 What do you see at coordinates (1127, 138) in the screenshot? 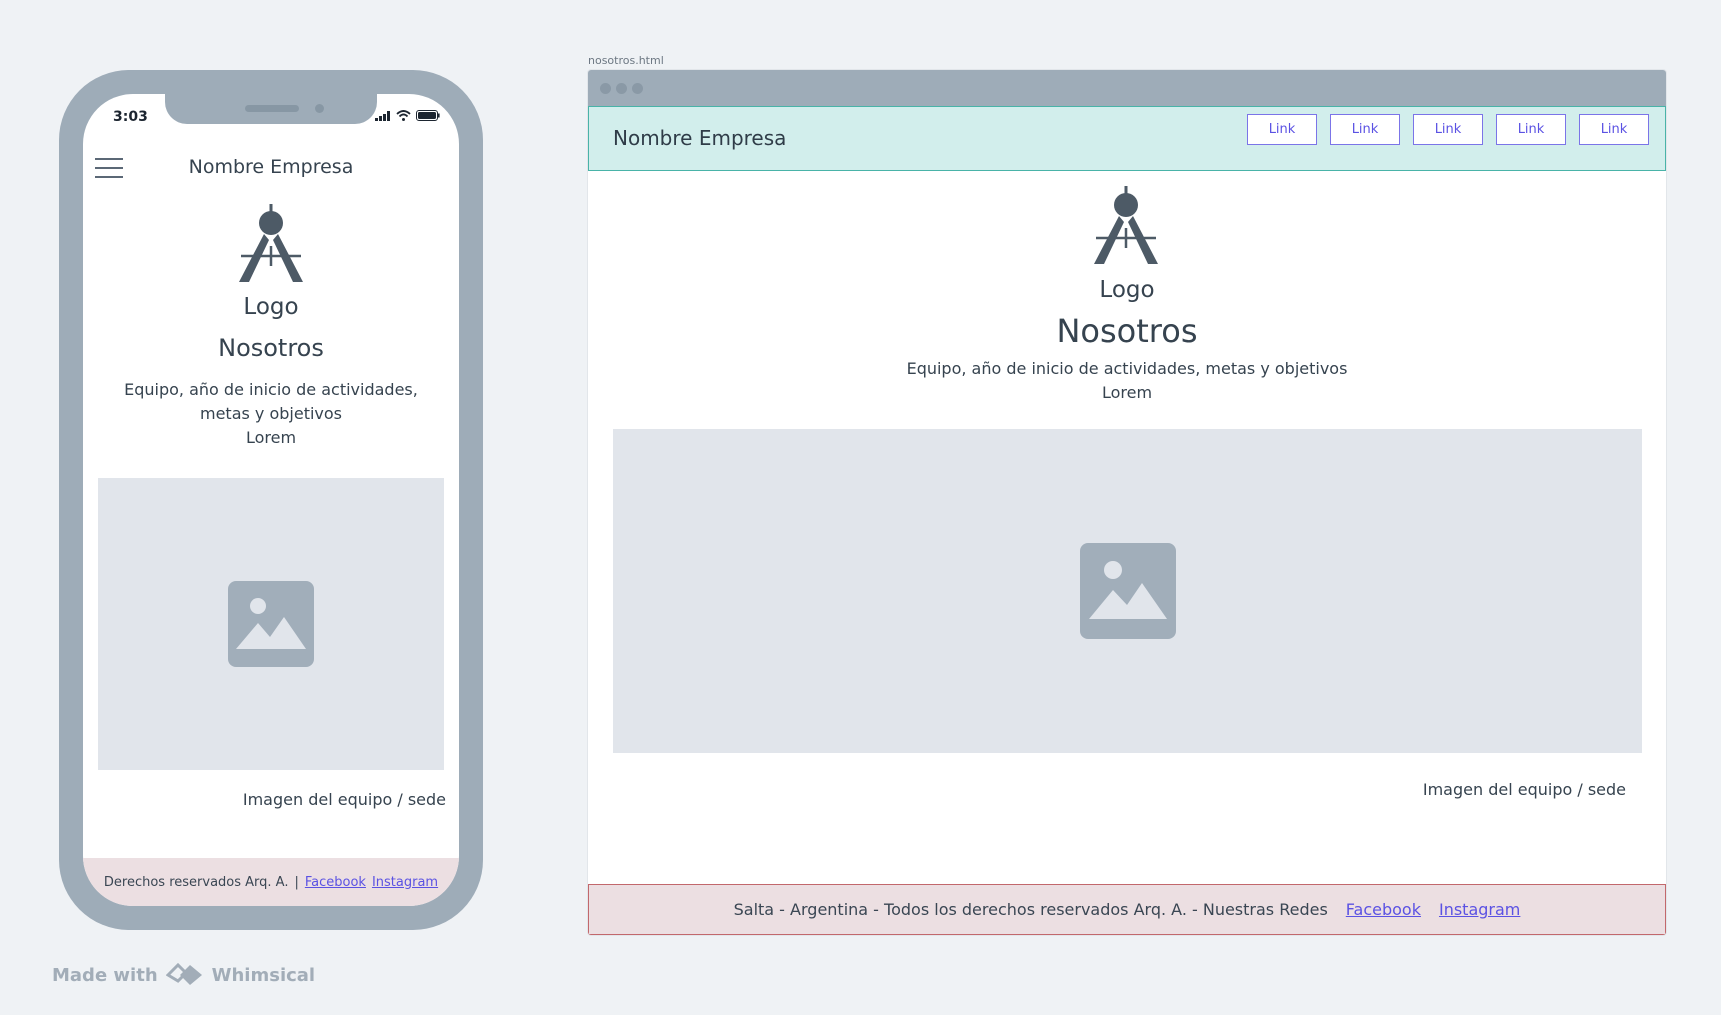
I see `navbar: Nombre Empresa Link Link Link Link Link` at bounding box center [1127, 138].